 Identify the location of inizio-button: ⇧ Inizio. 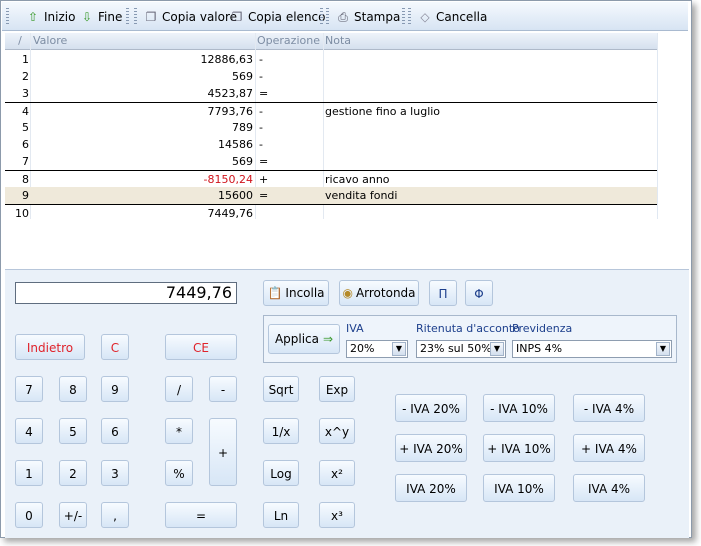
(50, 17).